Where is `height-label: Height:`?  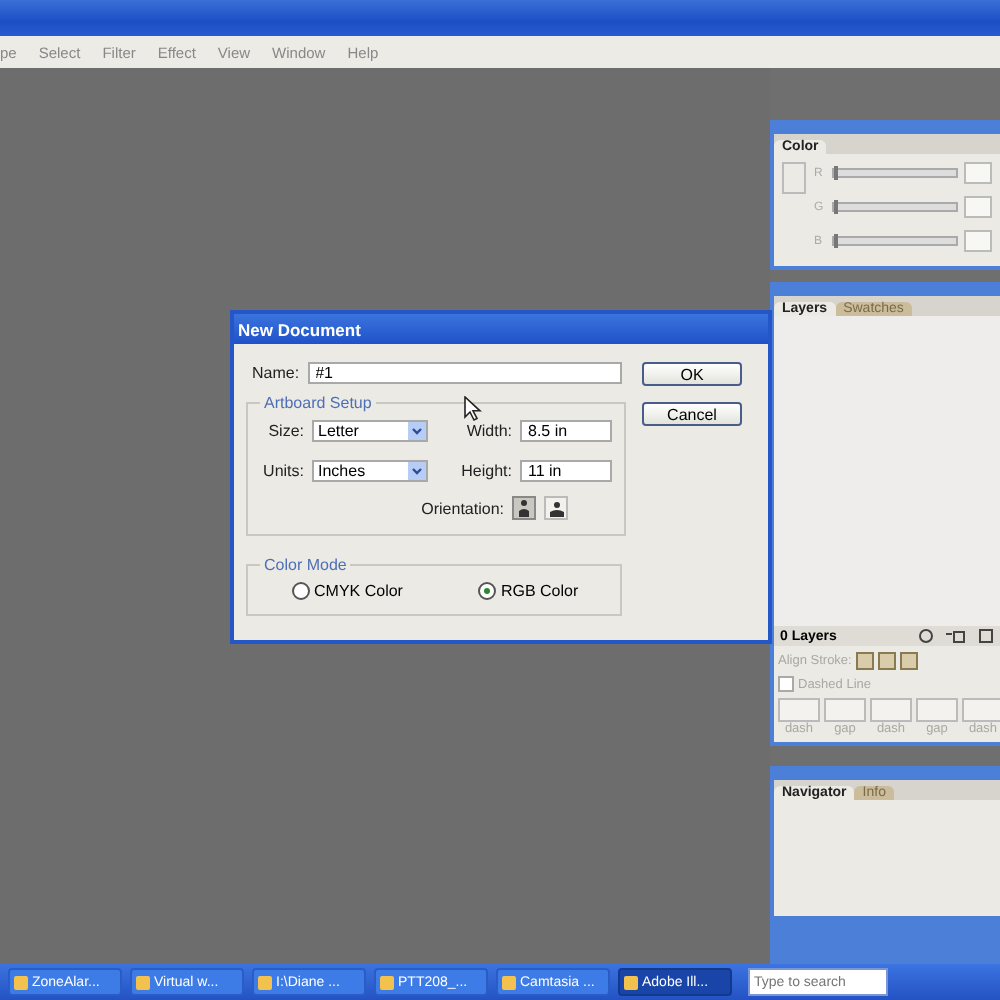 height-label: Height: is located at coordinates (485, 471).